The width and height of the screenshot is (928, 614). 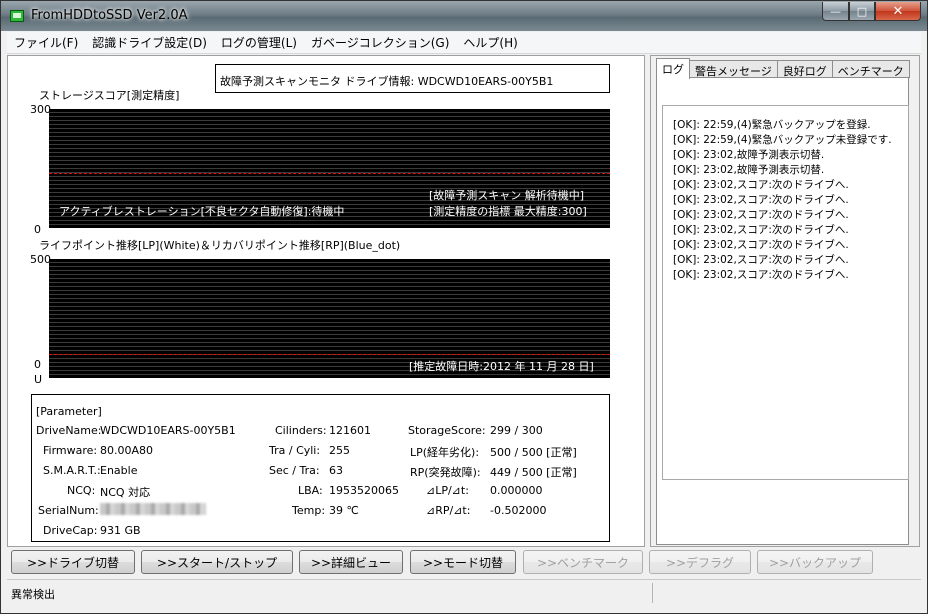 I want to click on close-button: ✕, so click(x=898, y=11).